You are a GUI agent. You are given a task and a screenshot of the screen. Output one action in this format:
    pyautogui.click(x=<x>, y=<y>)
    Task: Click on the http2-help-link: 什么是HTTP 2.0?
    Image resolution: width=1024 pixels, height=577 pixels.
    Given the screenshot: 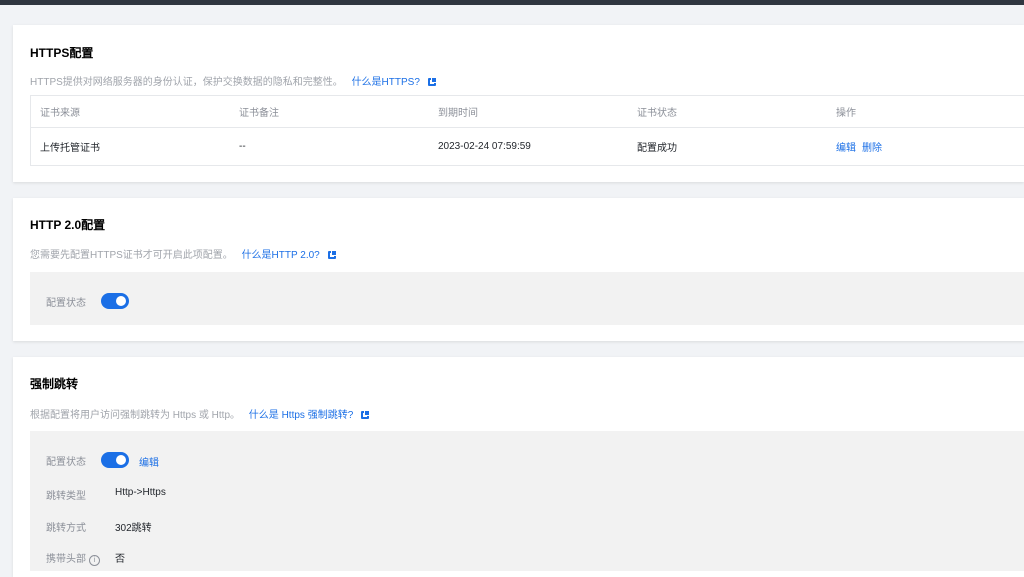 What is the action you would take?
    pyautogui.click(x=281, y=255)
    